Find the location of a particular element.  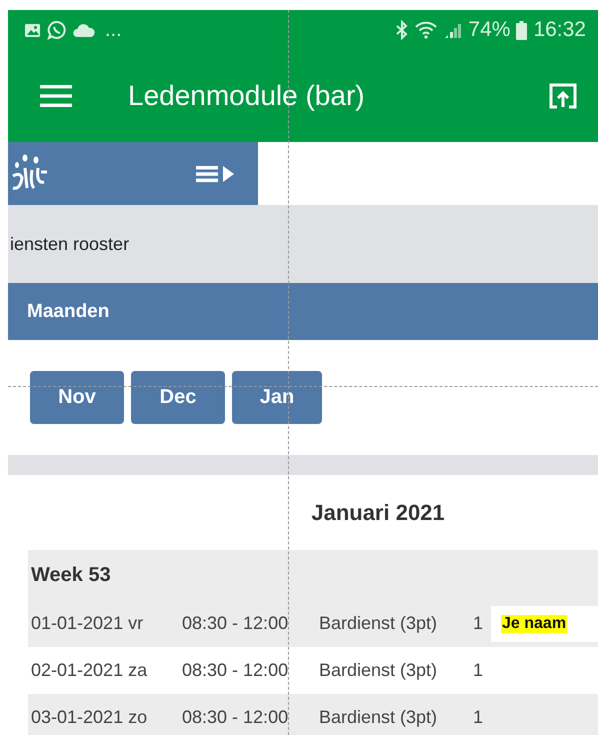

section-title: iensten rooster is located at coordinates (69, 244).